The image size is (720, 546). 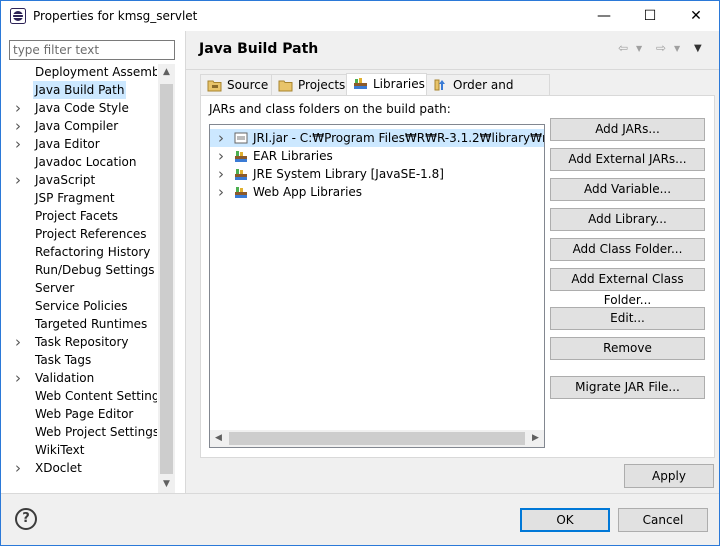 I want to click on footer-separator, so click(x=360, y=493).